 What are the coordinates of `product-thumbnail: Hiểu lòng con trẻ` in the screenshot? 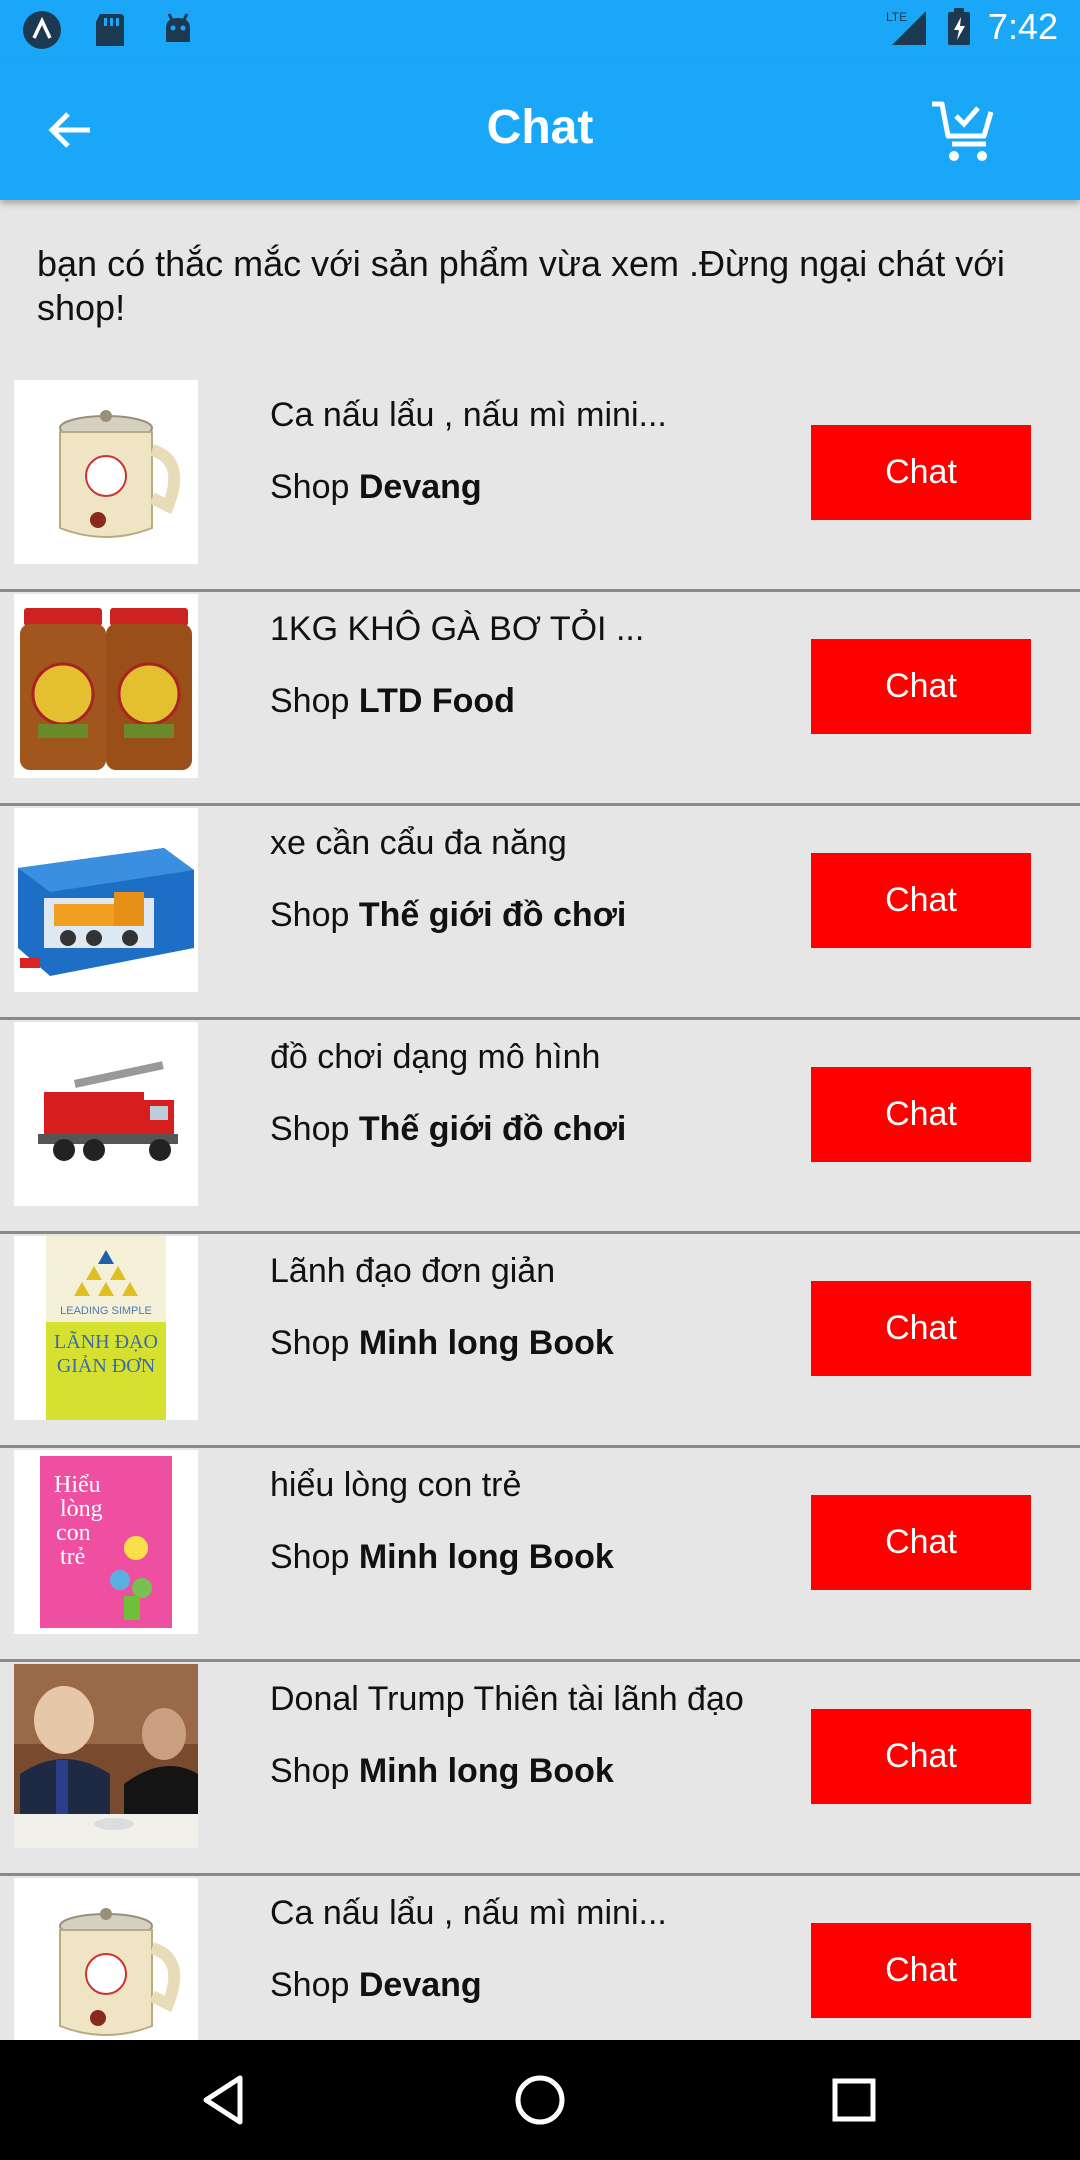 It's located at (106, 1542).